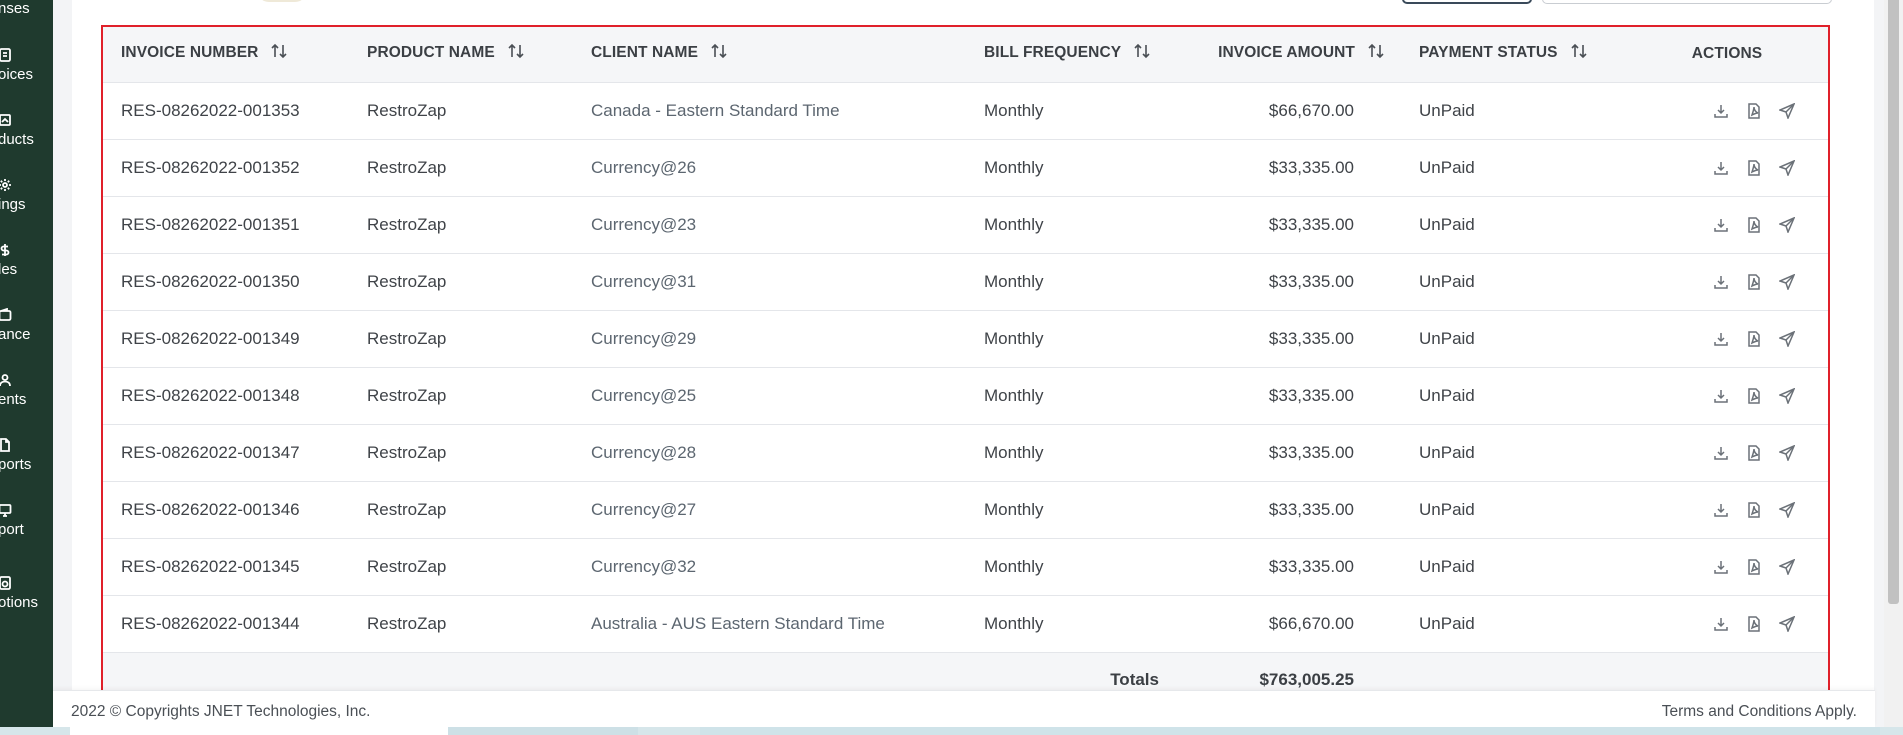 Image resolution: width=1903 pixels, height=735 pixels. What do you see at coordinates (644, 509) in the screenshot?
I see `client-name-cell: Currency@27` at bounding box center [644, 509].